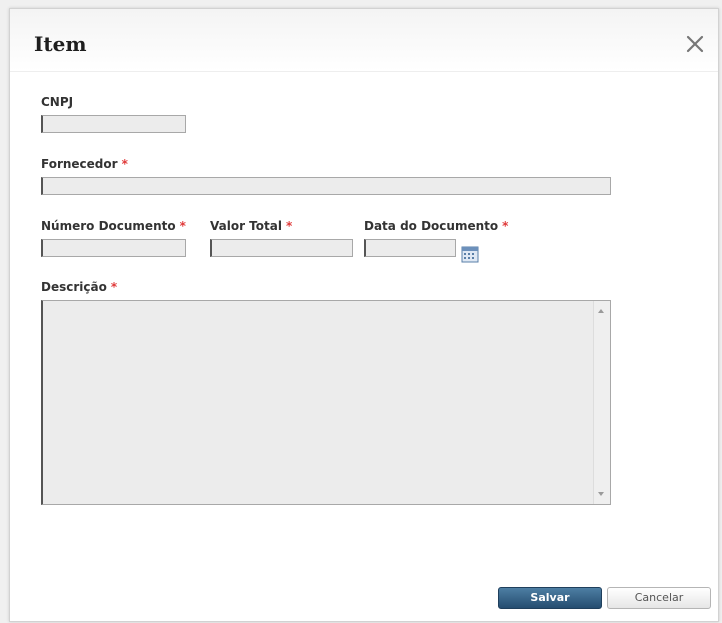 The height and width of the screenshot is (623, 722). Describe the element at coordinates (364, 40) in the screenshot. I see `dialog-header: Item` at that location.